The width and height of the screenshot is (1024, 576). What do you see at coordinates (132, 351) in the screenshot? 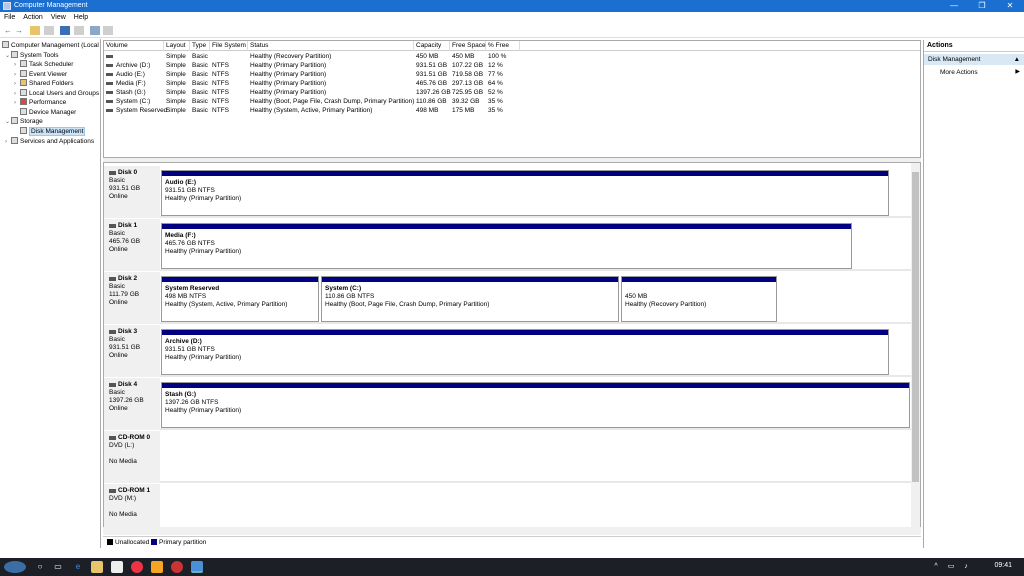
I see `disk-label: Disk 3 Basic 931.51 GB Online` at bounding box center [132, 351].